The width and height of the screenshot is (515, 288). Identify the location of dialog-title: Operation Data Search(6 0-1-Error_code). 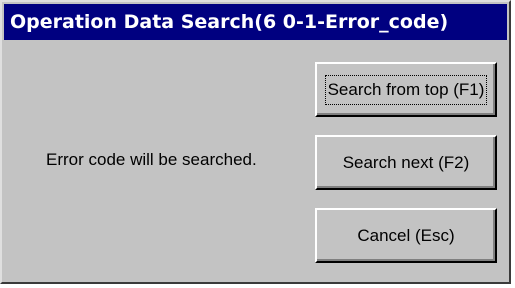
(255, 22).